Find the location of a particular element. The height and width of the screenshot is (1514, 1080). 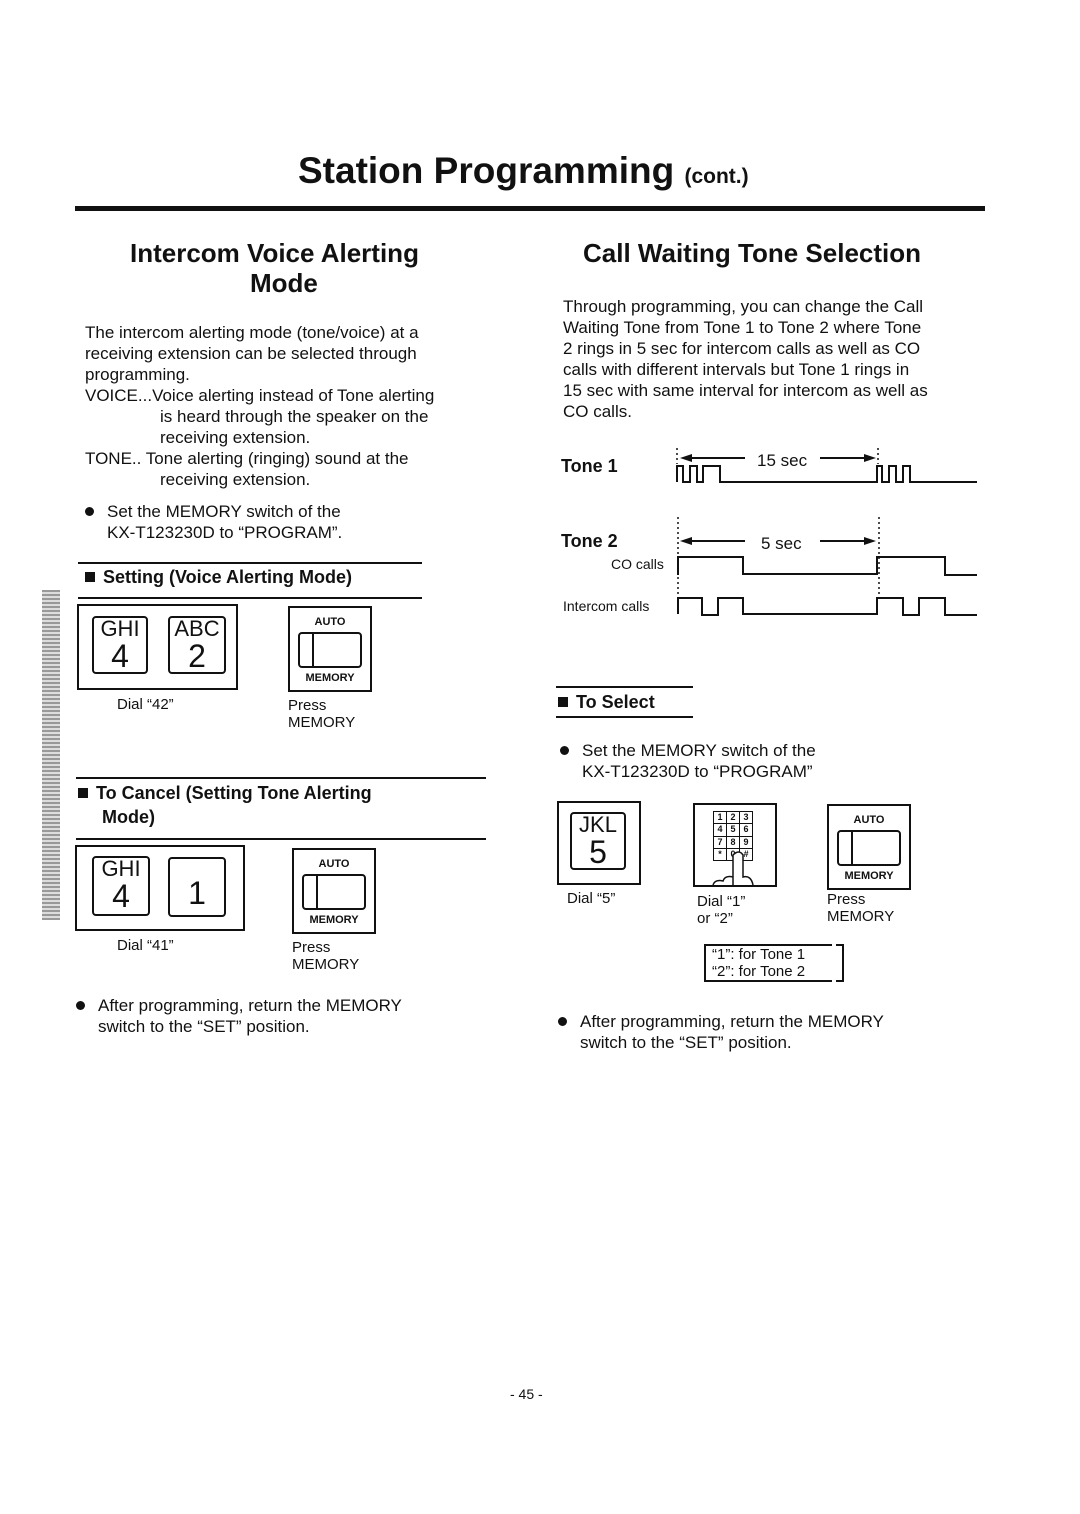

key-4: GHI 4 is located at coordinates (121, 886).